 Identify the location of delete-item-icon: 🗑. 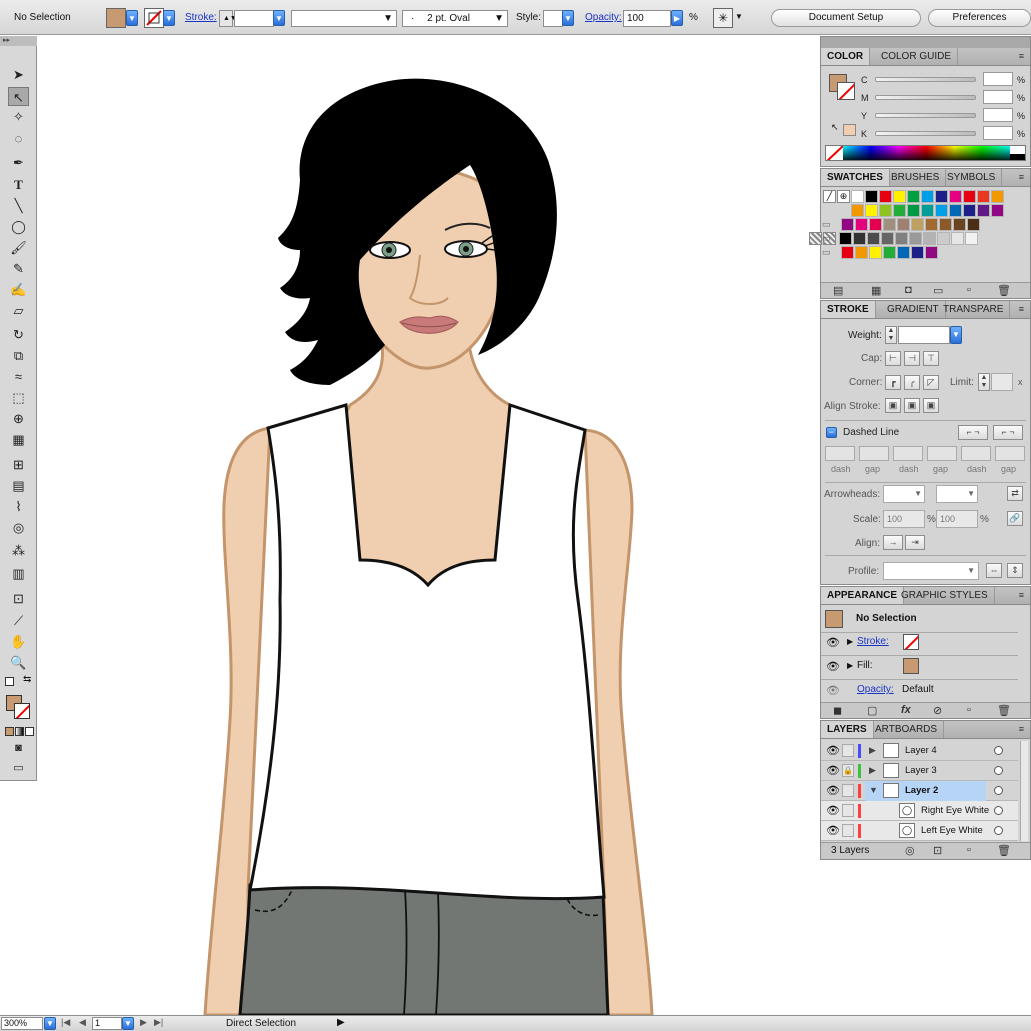
(1004, 710).